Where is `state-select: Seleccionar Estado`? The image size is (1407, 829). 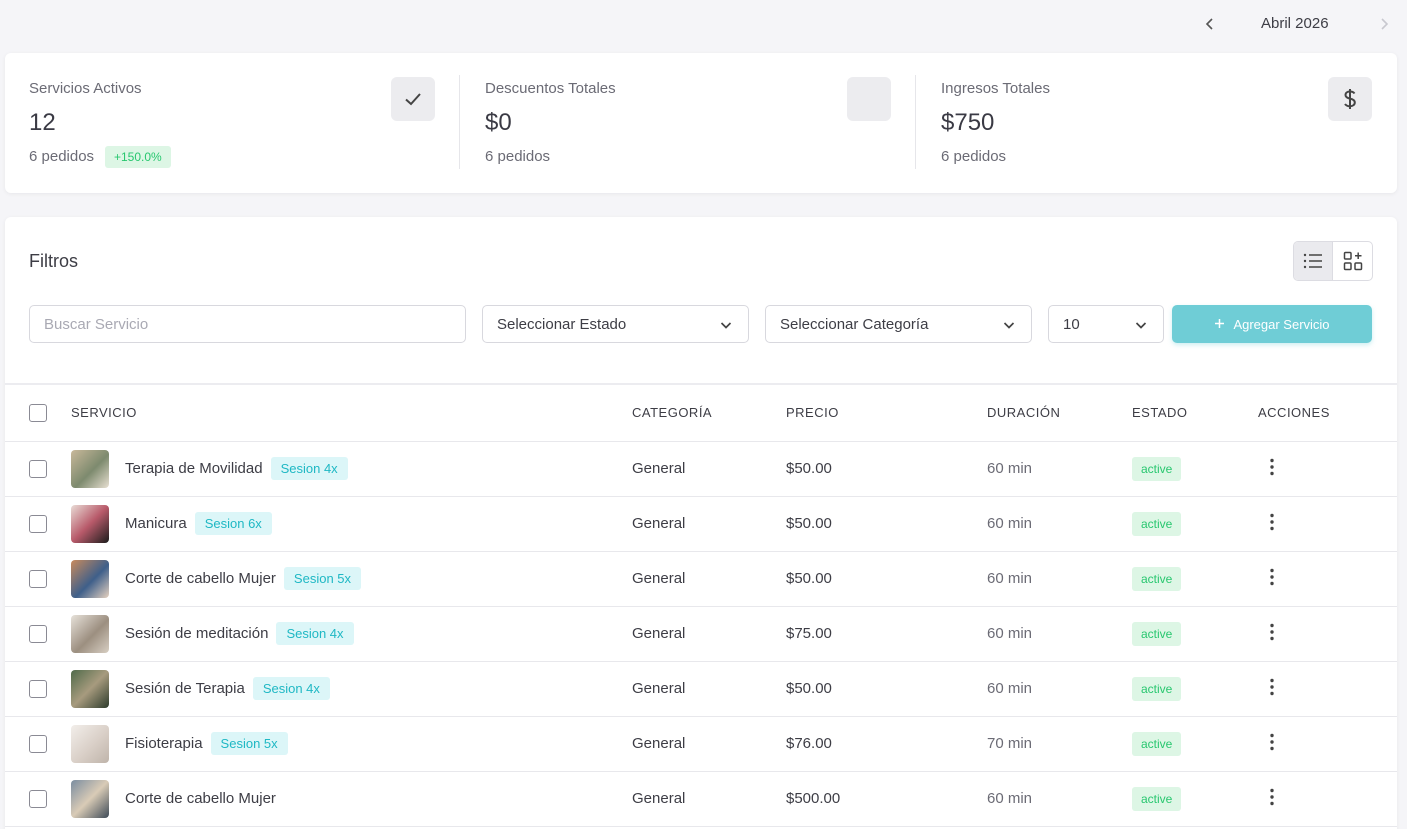
state-select: Seleccionar Estado is located at coordinates (615, 324).